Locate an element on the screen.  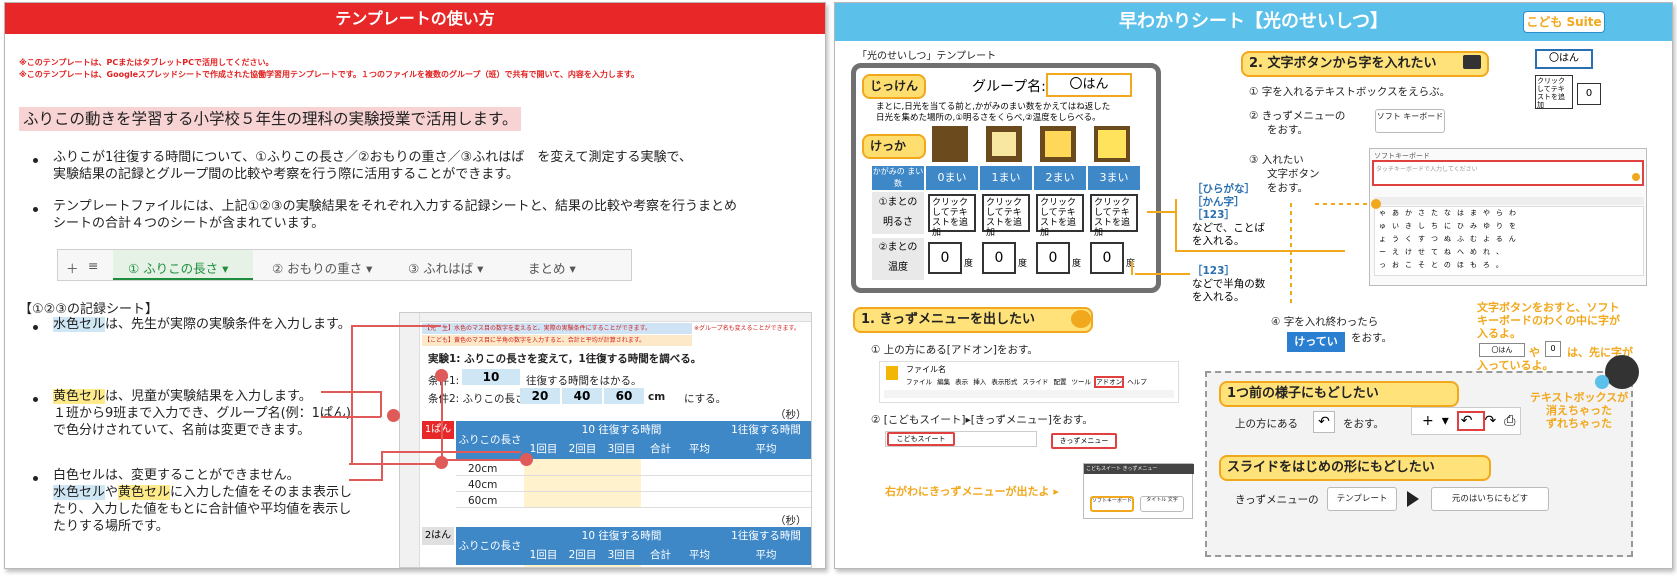
yellow-cell-label: 黄色セル is located at coordinates (79, 396).